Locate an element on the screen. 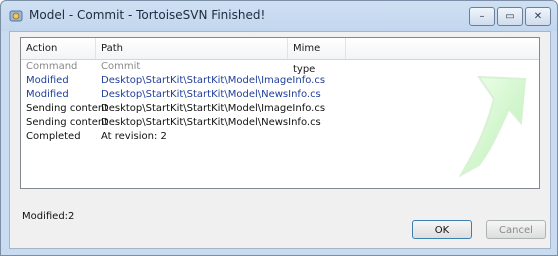  finished-arrow-icon is located at coordinates (492, 126).